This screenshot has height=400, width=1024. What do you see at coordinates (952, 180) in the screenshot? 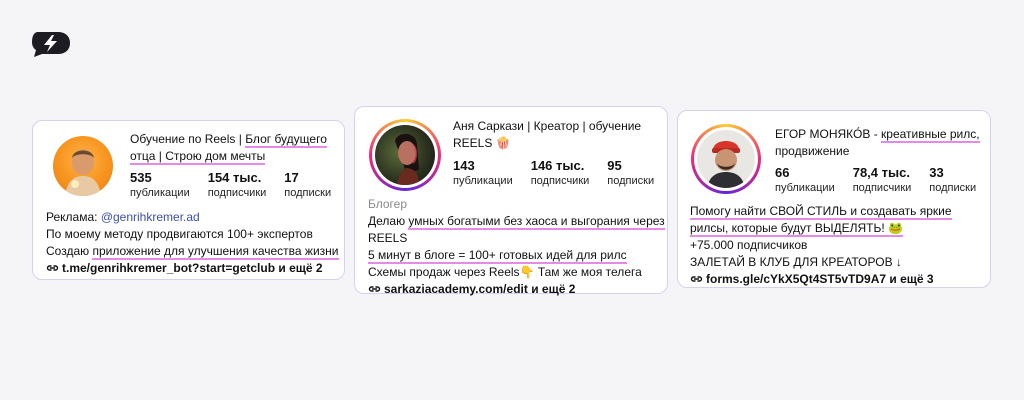
I see `following-count: 33 подписки` at bounding box center [952, 180].